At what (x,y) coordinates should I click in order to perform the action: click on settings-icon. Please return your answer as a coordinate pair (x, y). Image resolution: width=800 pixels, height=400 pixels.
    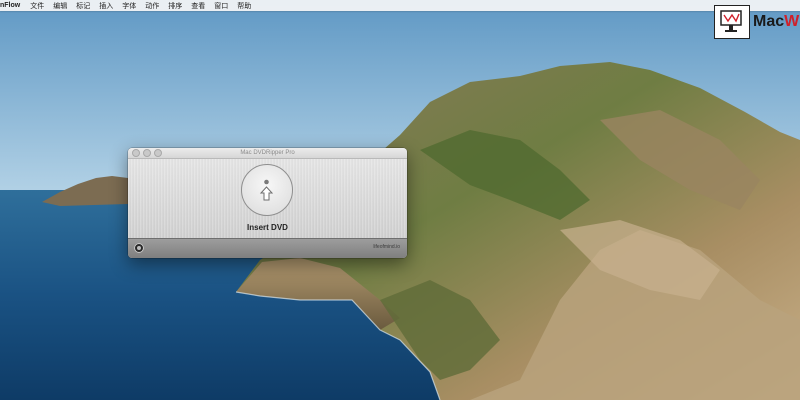
    Looking at the image, I should click on (139, 248).